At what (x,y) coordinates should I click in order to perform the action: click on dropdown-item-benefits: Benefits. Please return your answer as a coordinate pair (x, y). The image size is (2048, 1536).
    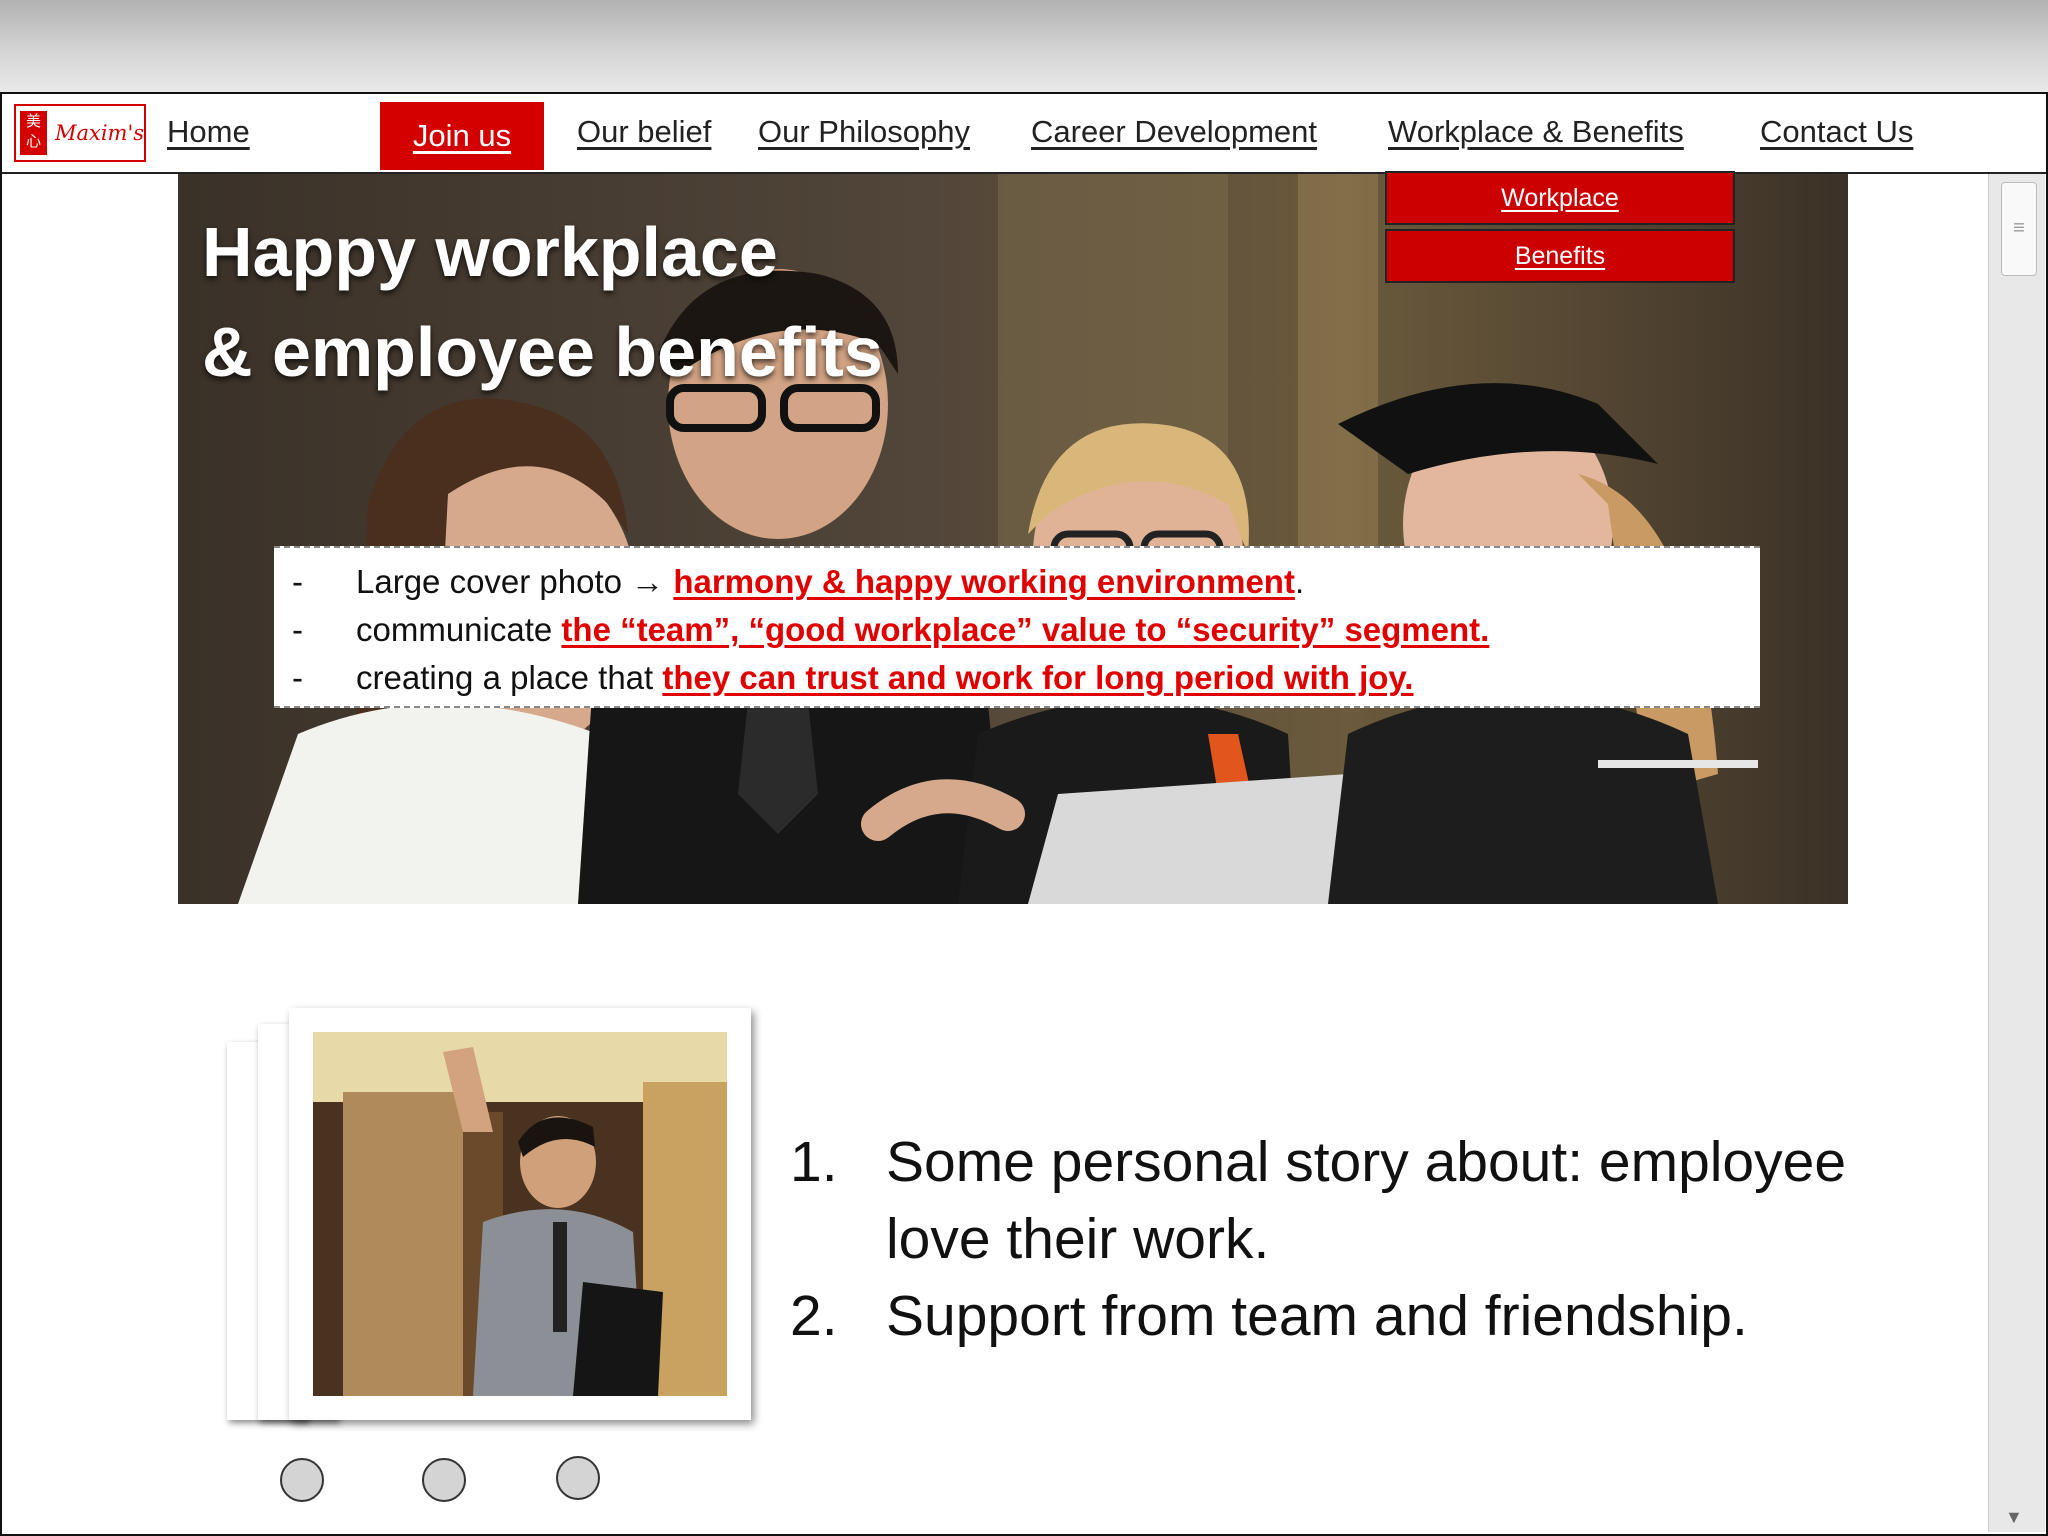
    Looking at the image, I should click on (1560, 256).